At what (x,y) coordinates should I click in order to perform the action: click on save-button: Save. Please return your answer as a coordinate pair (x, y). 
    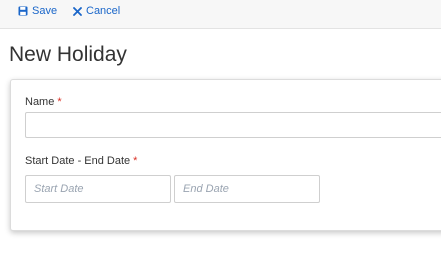
    Looking at the image, I should click on (37, 11).